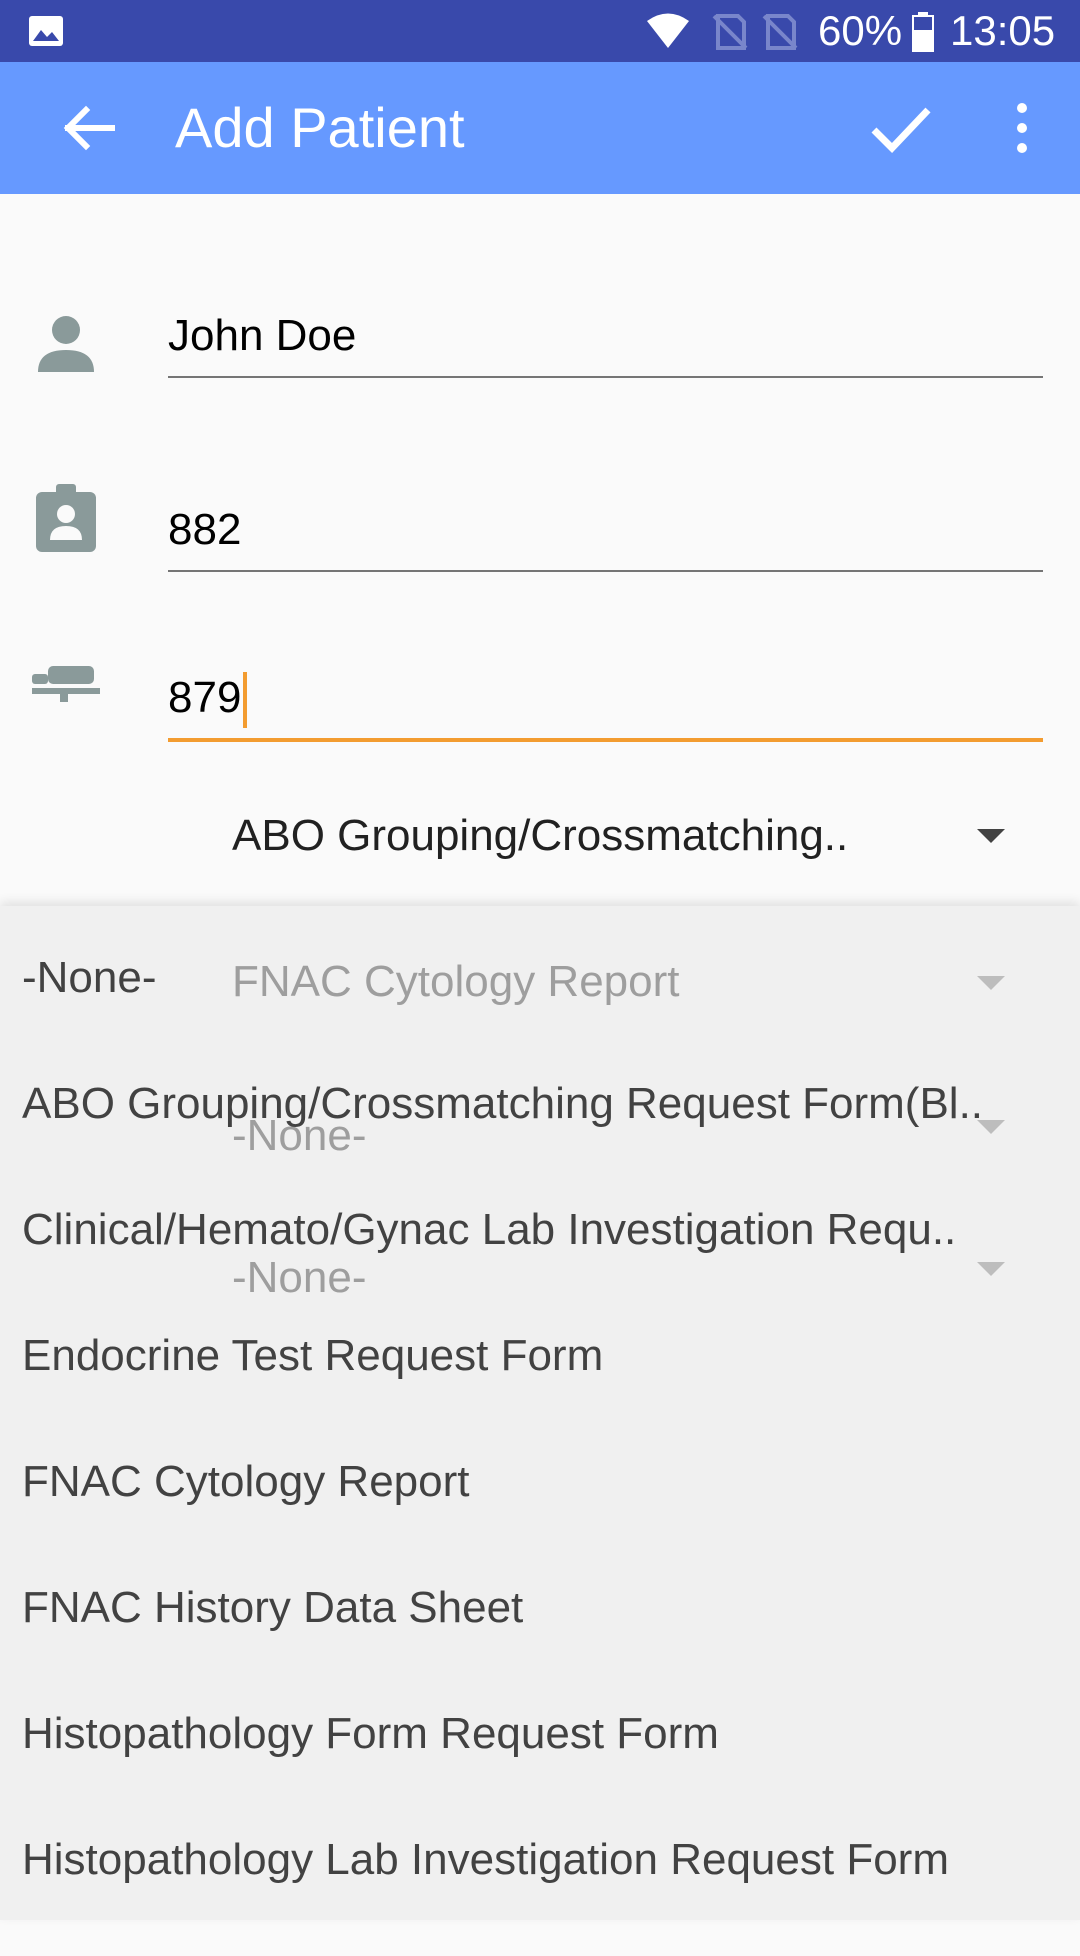  What do you see at coordinates (547, 1641) in the screenshot?
I see `dropdown-item: FNAC History Data Sheet` at bounding box center [547, 1641].